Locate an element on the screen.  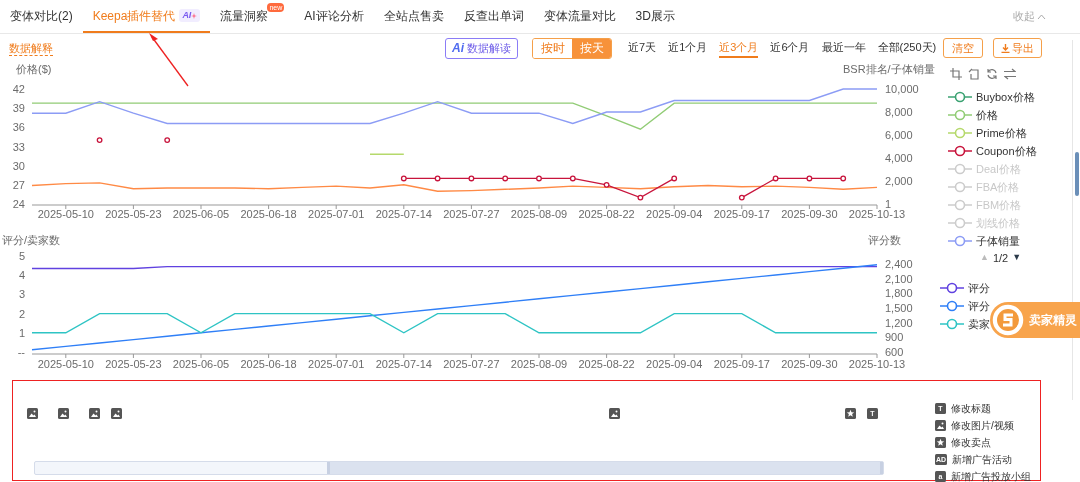
axis-title: 价格($) is located at coordinates (34, 69).